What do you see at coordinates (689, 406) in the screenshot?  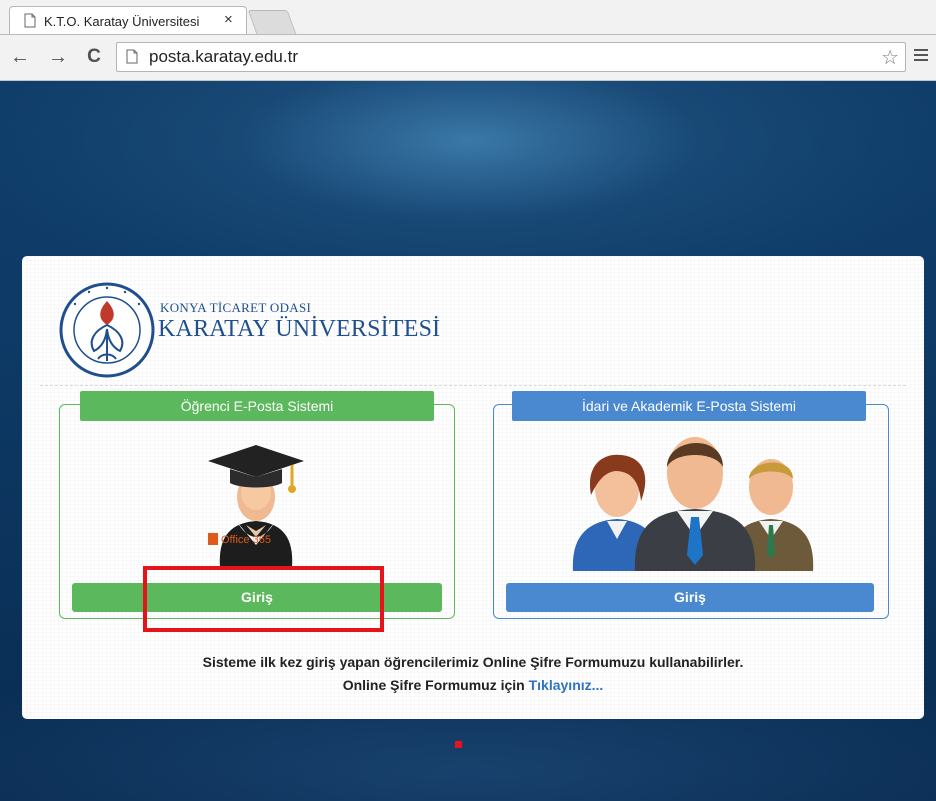 I see `staff-panel-title: İdari ve Akademik E-Posta Sistemi` at bounding box center [689, 406].